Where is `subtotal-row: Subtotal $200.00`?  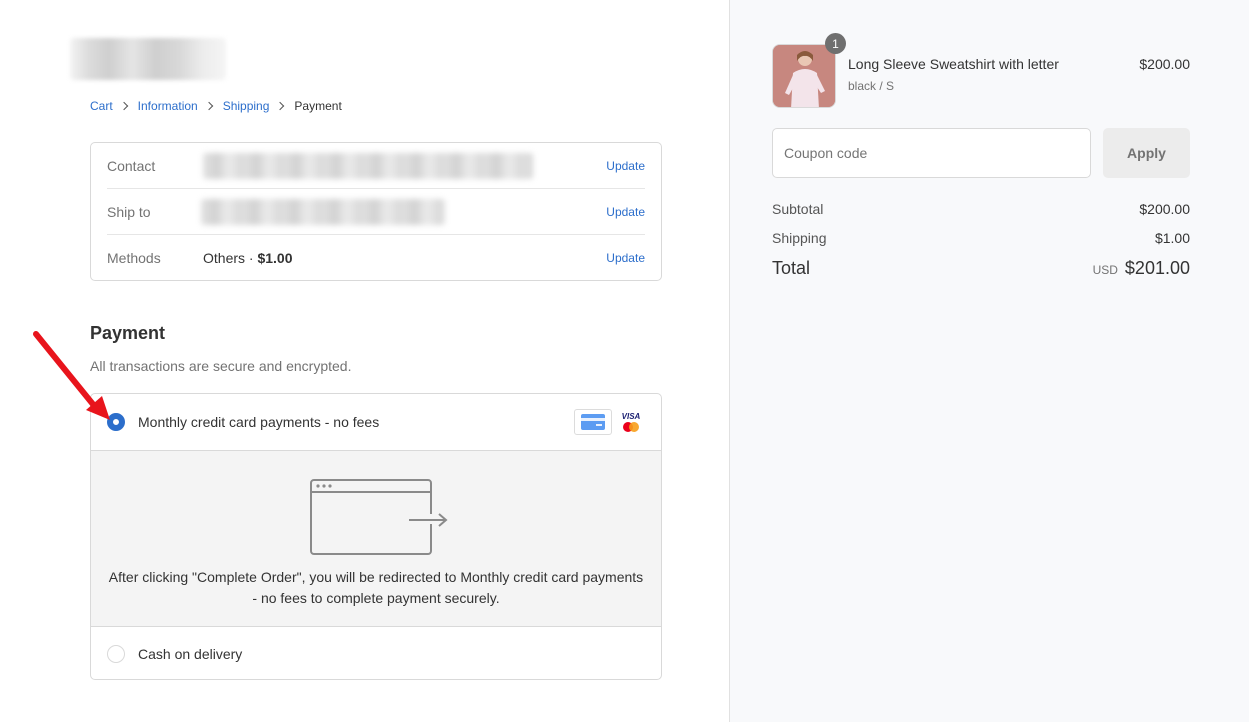 subtotal-row: Subtotal $200.00 is located at coordinates (981, 209).